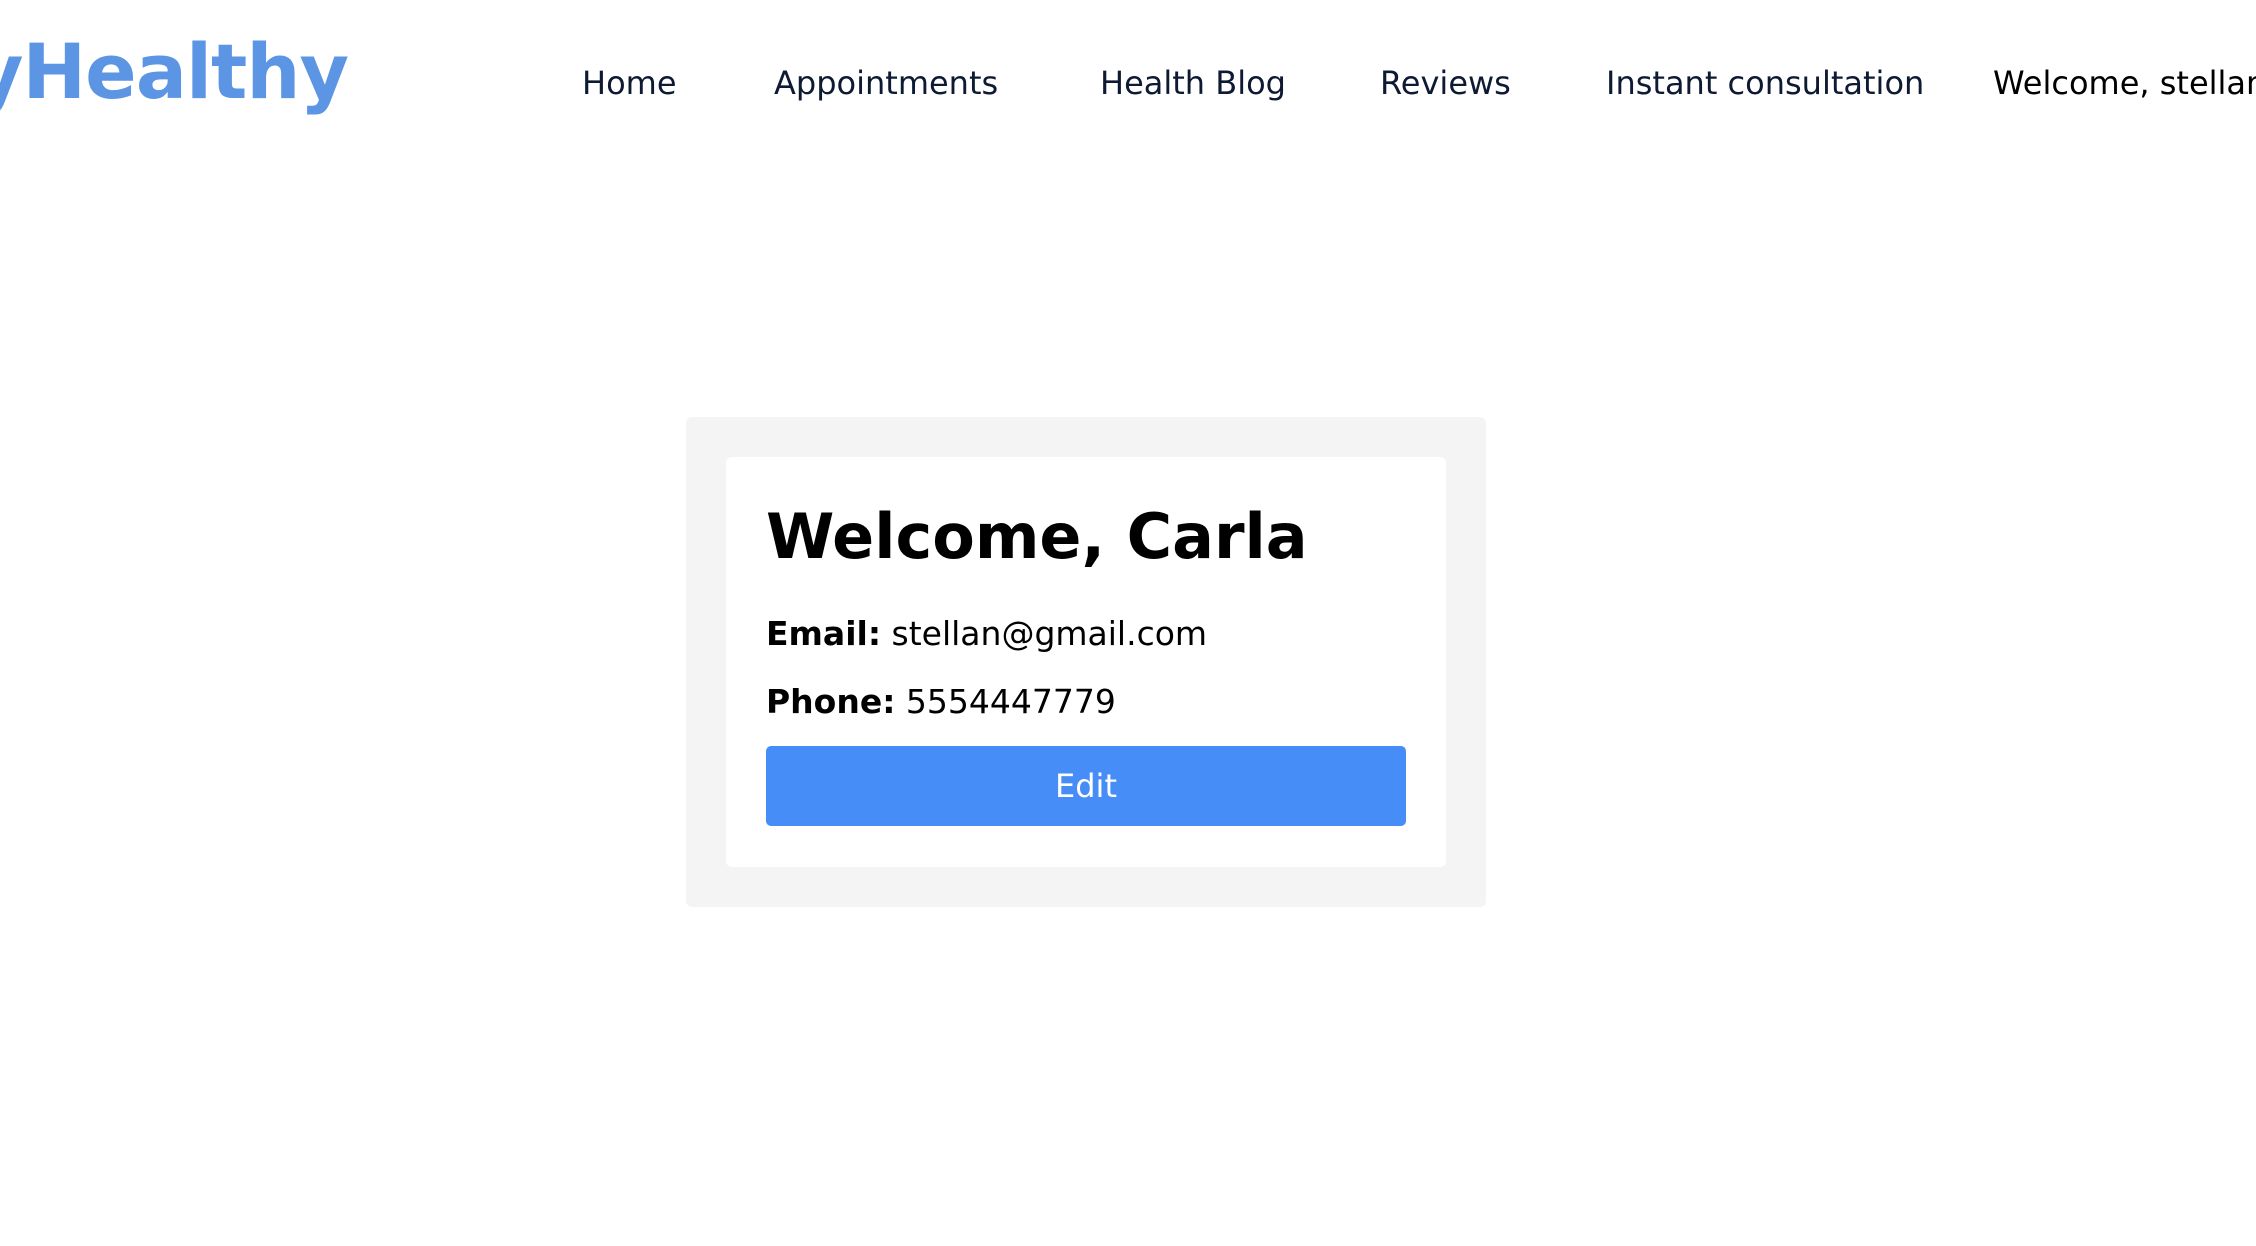 This screenshot has height=1246, width=2256. Describe the element at coordinates (1037, 536) in the screenshot. I see `profile-title: Welcome, Carla` at that location.